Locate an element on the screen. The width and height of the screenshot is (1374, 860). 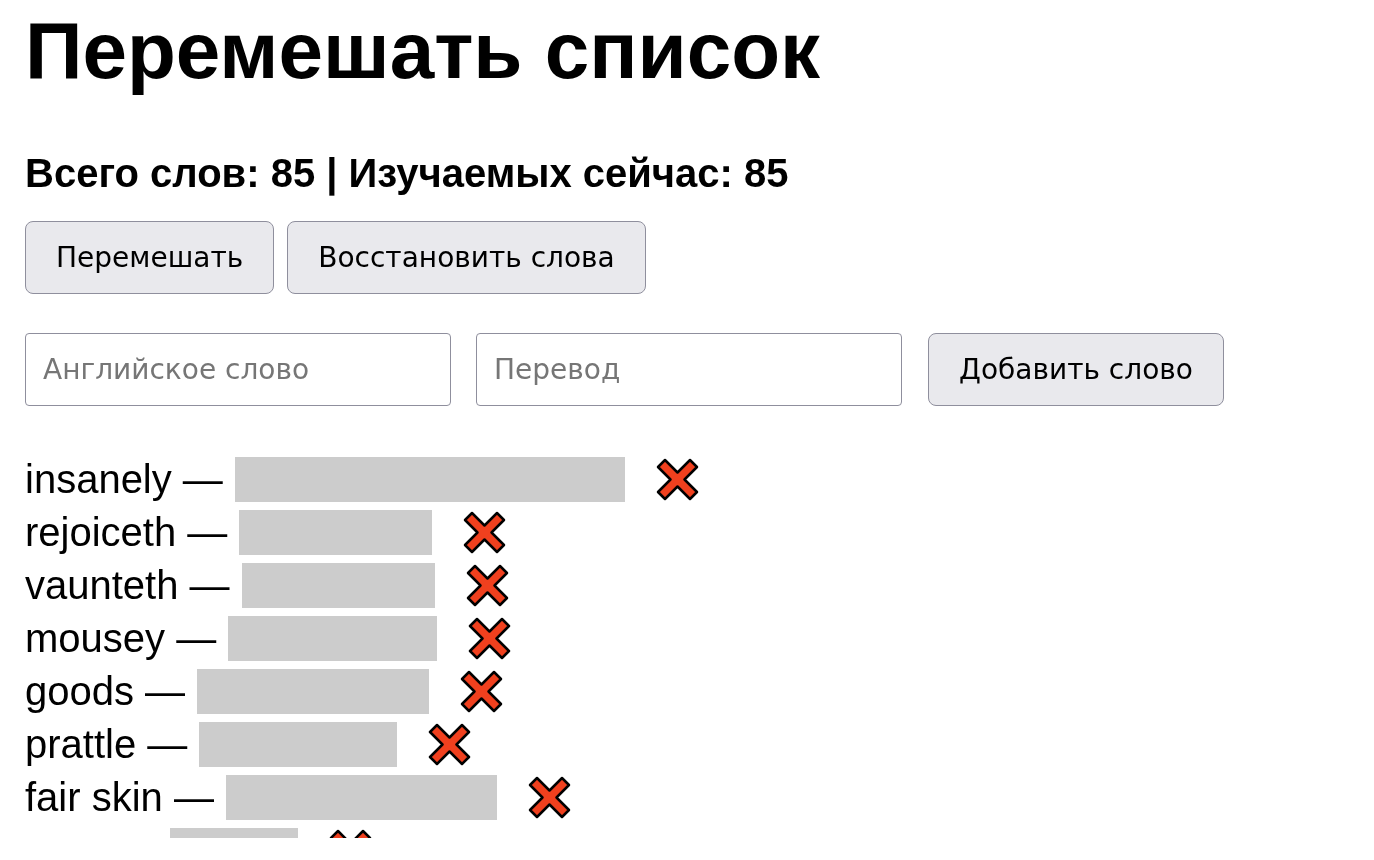
add-word-button: Добавить слово is located at coordinates (1076, 369).